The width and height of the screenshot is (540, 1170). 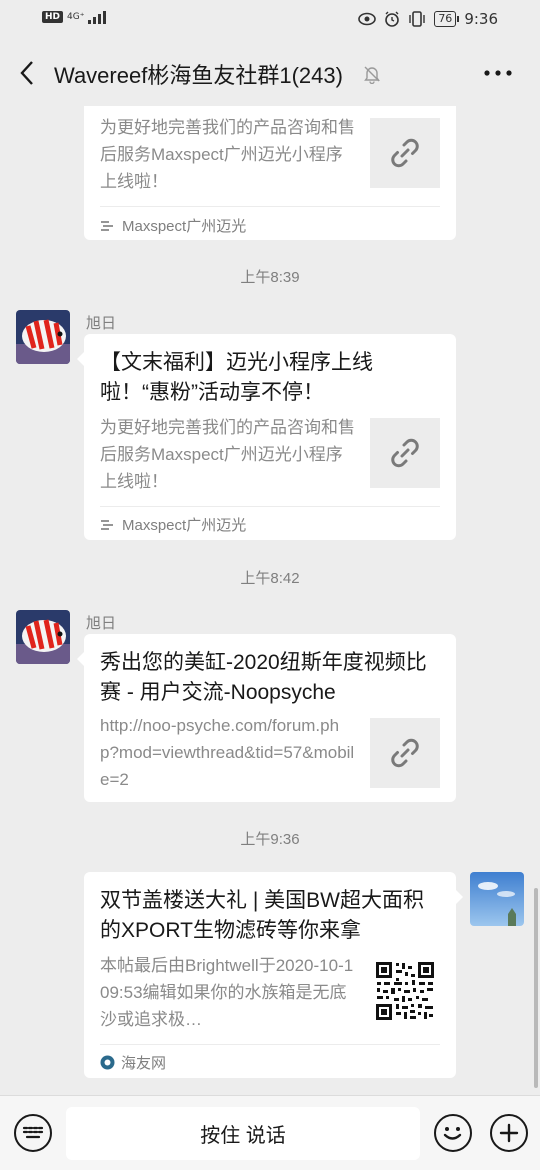 I want to click on bell-off-icon, so click(x=372, y=75).